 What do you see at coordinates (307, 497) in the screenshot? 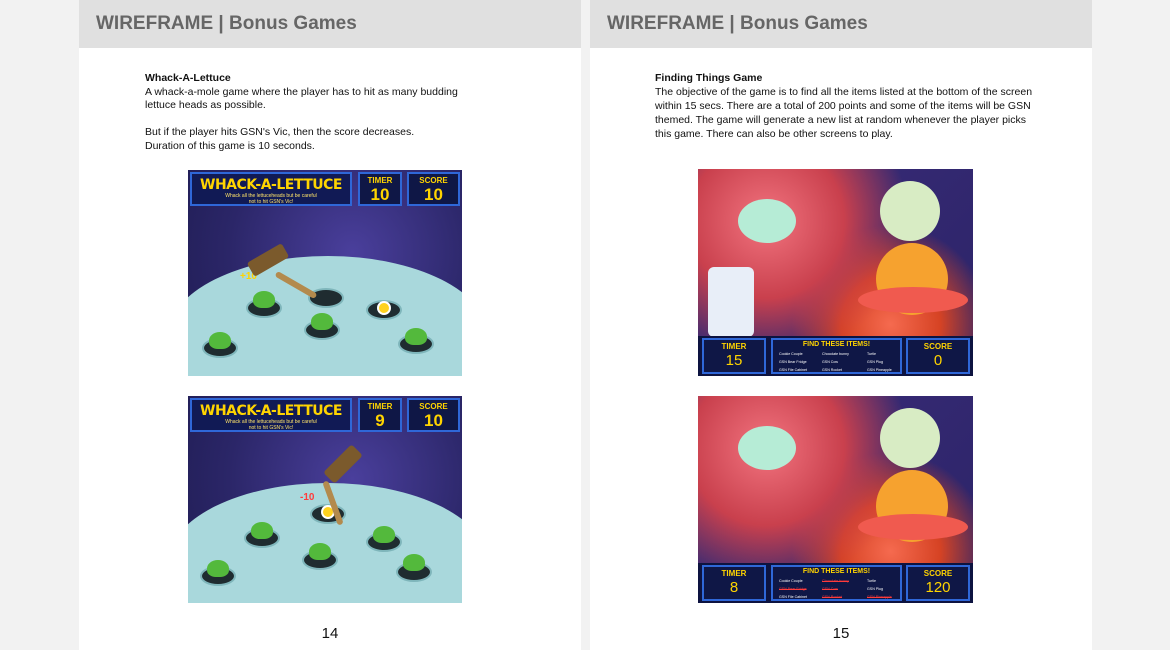
I see `score-popup: -10` at bounding box center [307, 497].